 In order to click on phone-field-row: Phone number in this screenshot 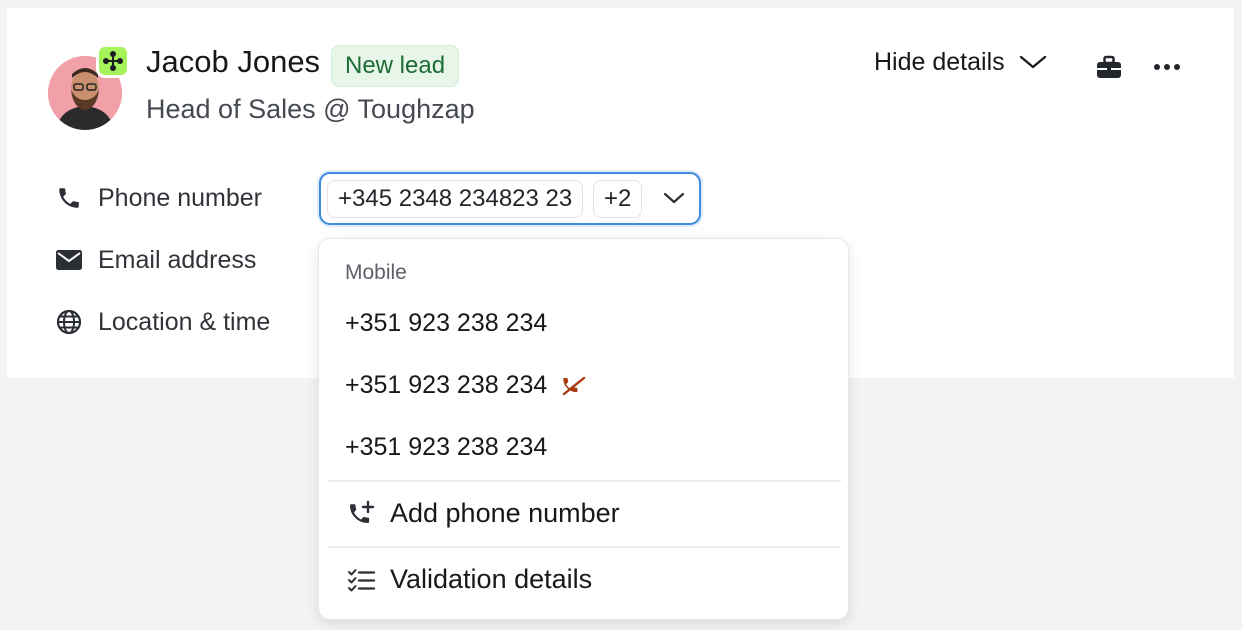, I will do `click(158, 198)`.